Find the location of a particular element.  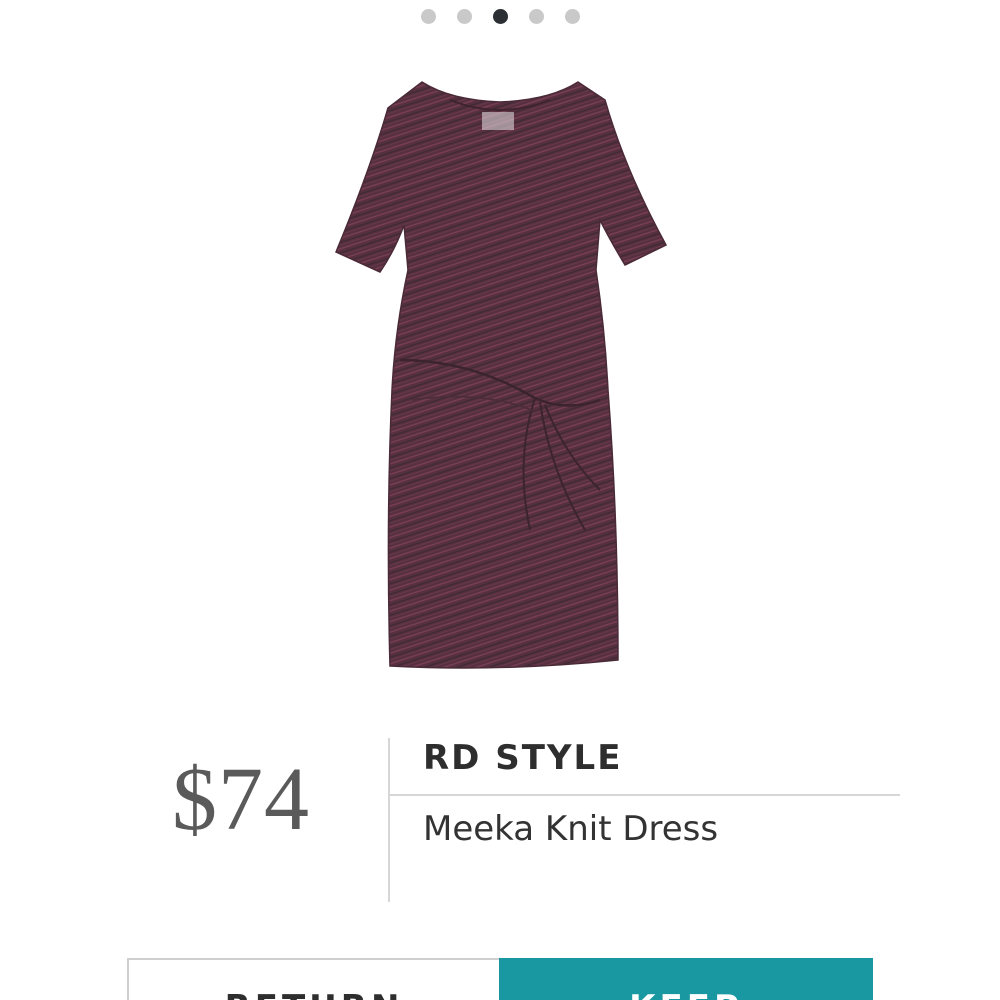

image-pager is located at coordinates (500, 16).